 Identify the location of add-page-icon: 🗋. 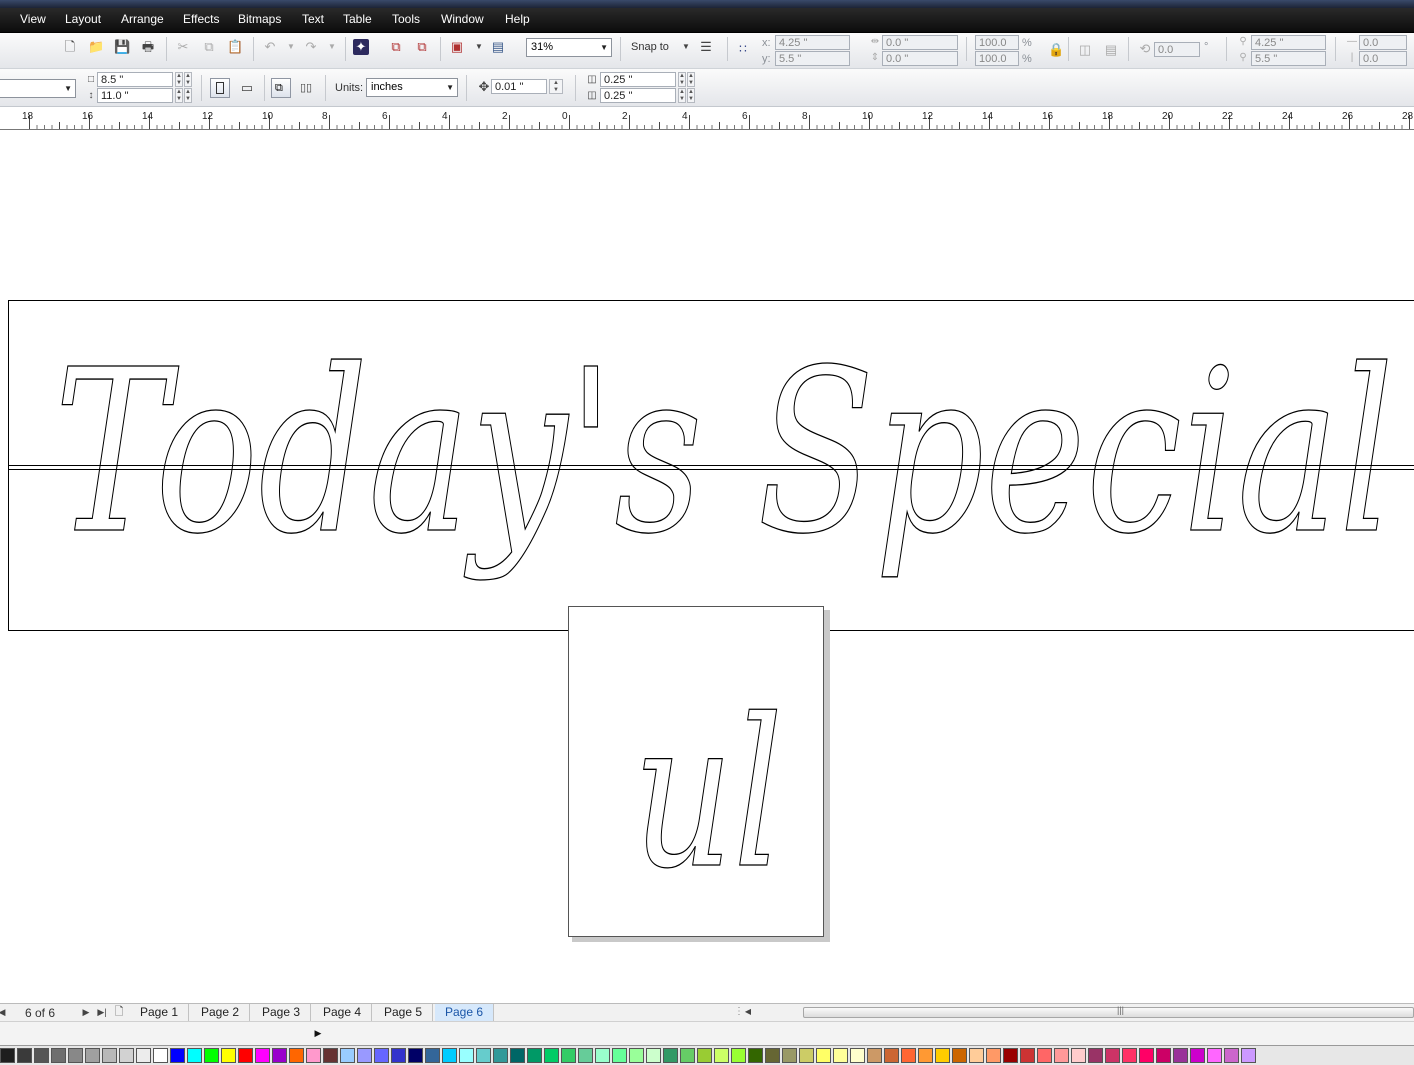
(119, 1012).